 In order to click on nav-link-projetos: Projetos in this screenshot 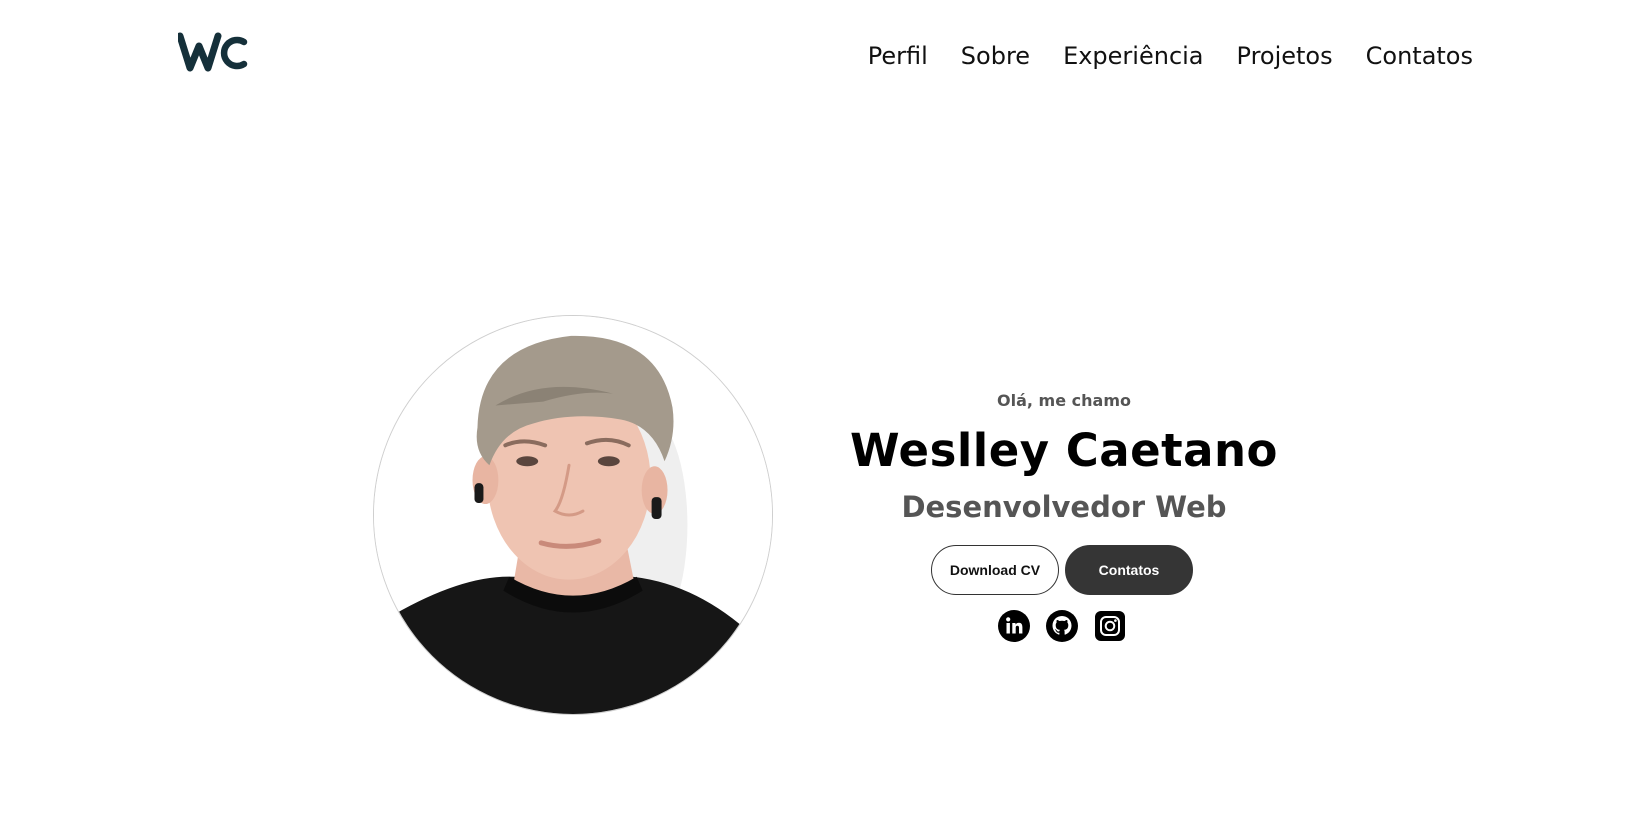, I will do `click(1285, 56)`.